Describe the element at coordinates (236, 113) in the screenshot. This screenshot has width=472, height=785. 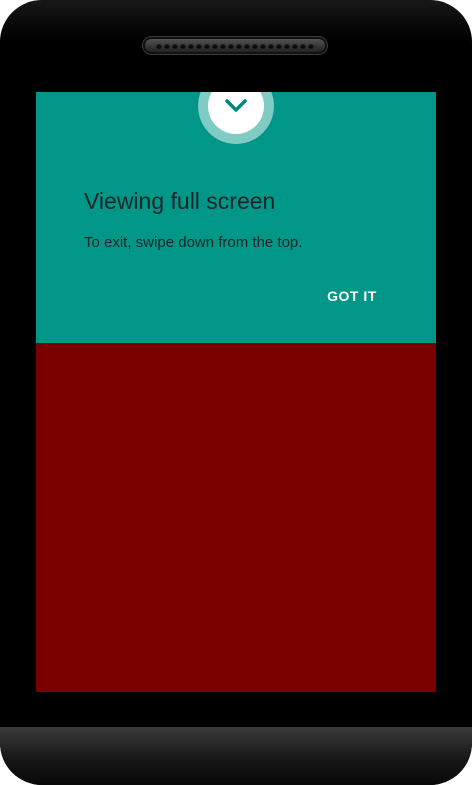
I see `icon-circle` at that location.